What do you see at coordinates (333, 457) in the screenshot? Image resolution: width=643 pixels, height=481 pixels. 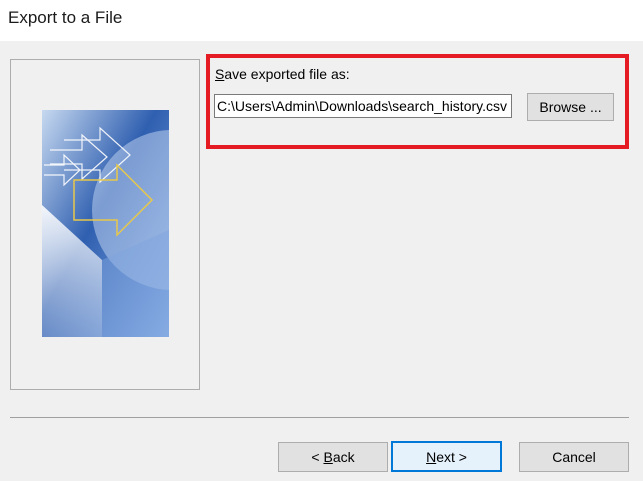 I see `back-button: < Back` at bounding box center [333, 457].